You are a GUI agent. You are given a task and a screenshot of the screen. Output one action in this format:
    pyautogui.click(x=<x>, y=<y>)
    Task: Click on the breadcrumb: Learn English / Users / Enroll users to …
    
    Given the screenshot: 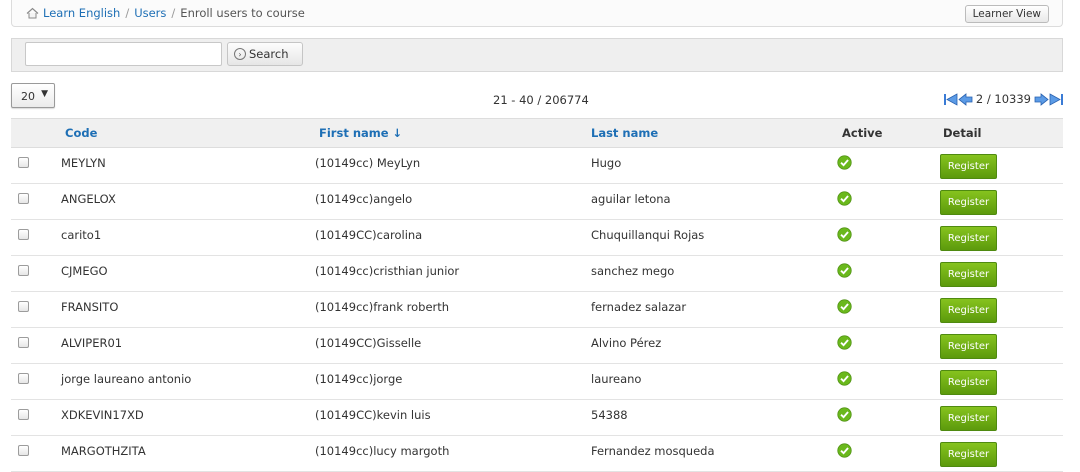 What is the action you would take?
    pyautogui.click(x=165, y=13)
    